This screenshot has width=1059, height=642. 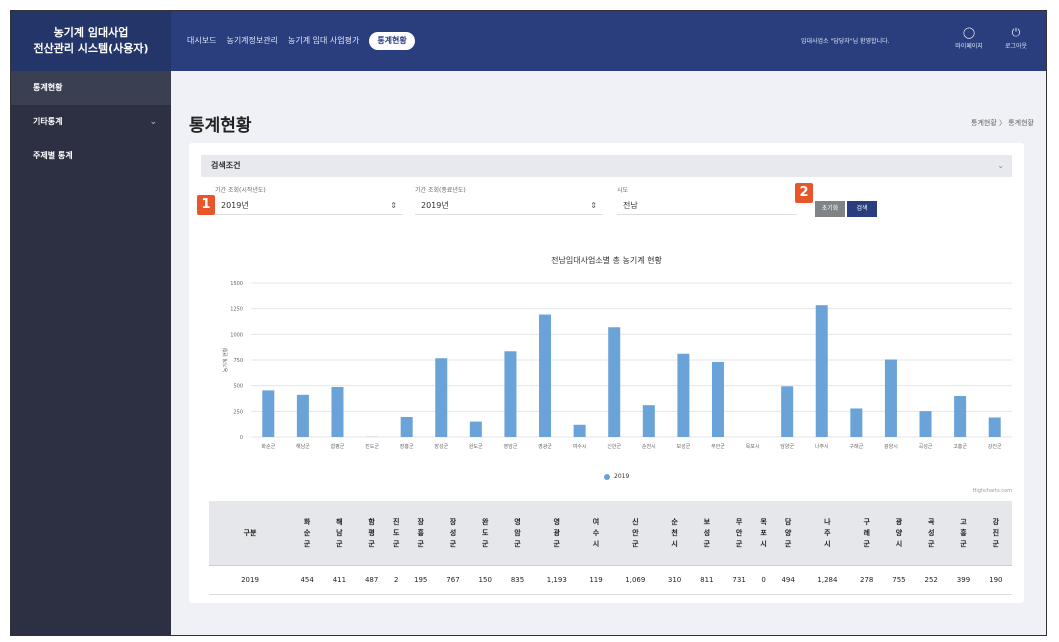 What do you see at coordinates (225, 359) in the screenshot?
I see `y-axis-label: 농기계 현황` at bounding box center [225, 359].